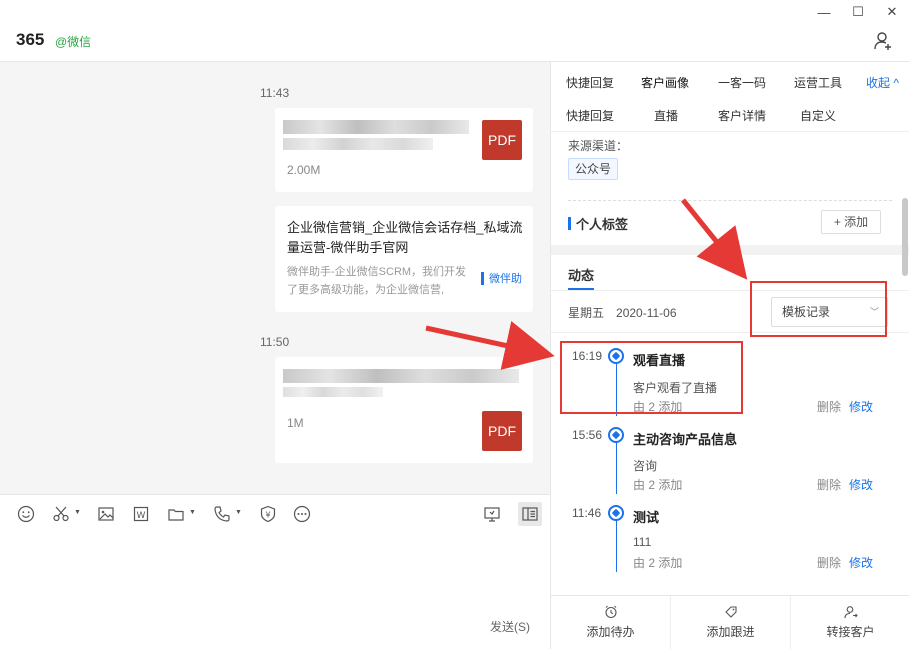 The height and width of the screenshot is (649, 909). I want to click on more-icon, so click(302, 514).